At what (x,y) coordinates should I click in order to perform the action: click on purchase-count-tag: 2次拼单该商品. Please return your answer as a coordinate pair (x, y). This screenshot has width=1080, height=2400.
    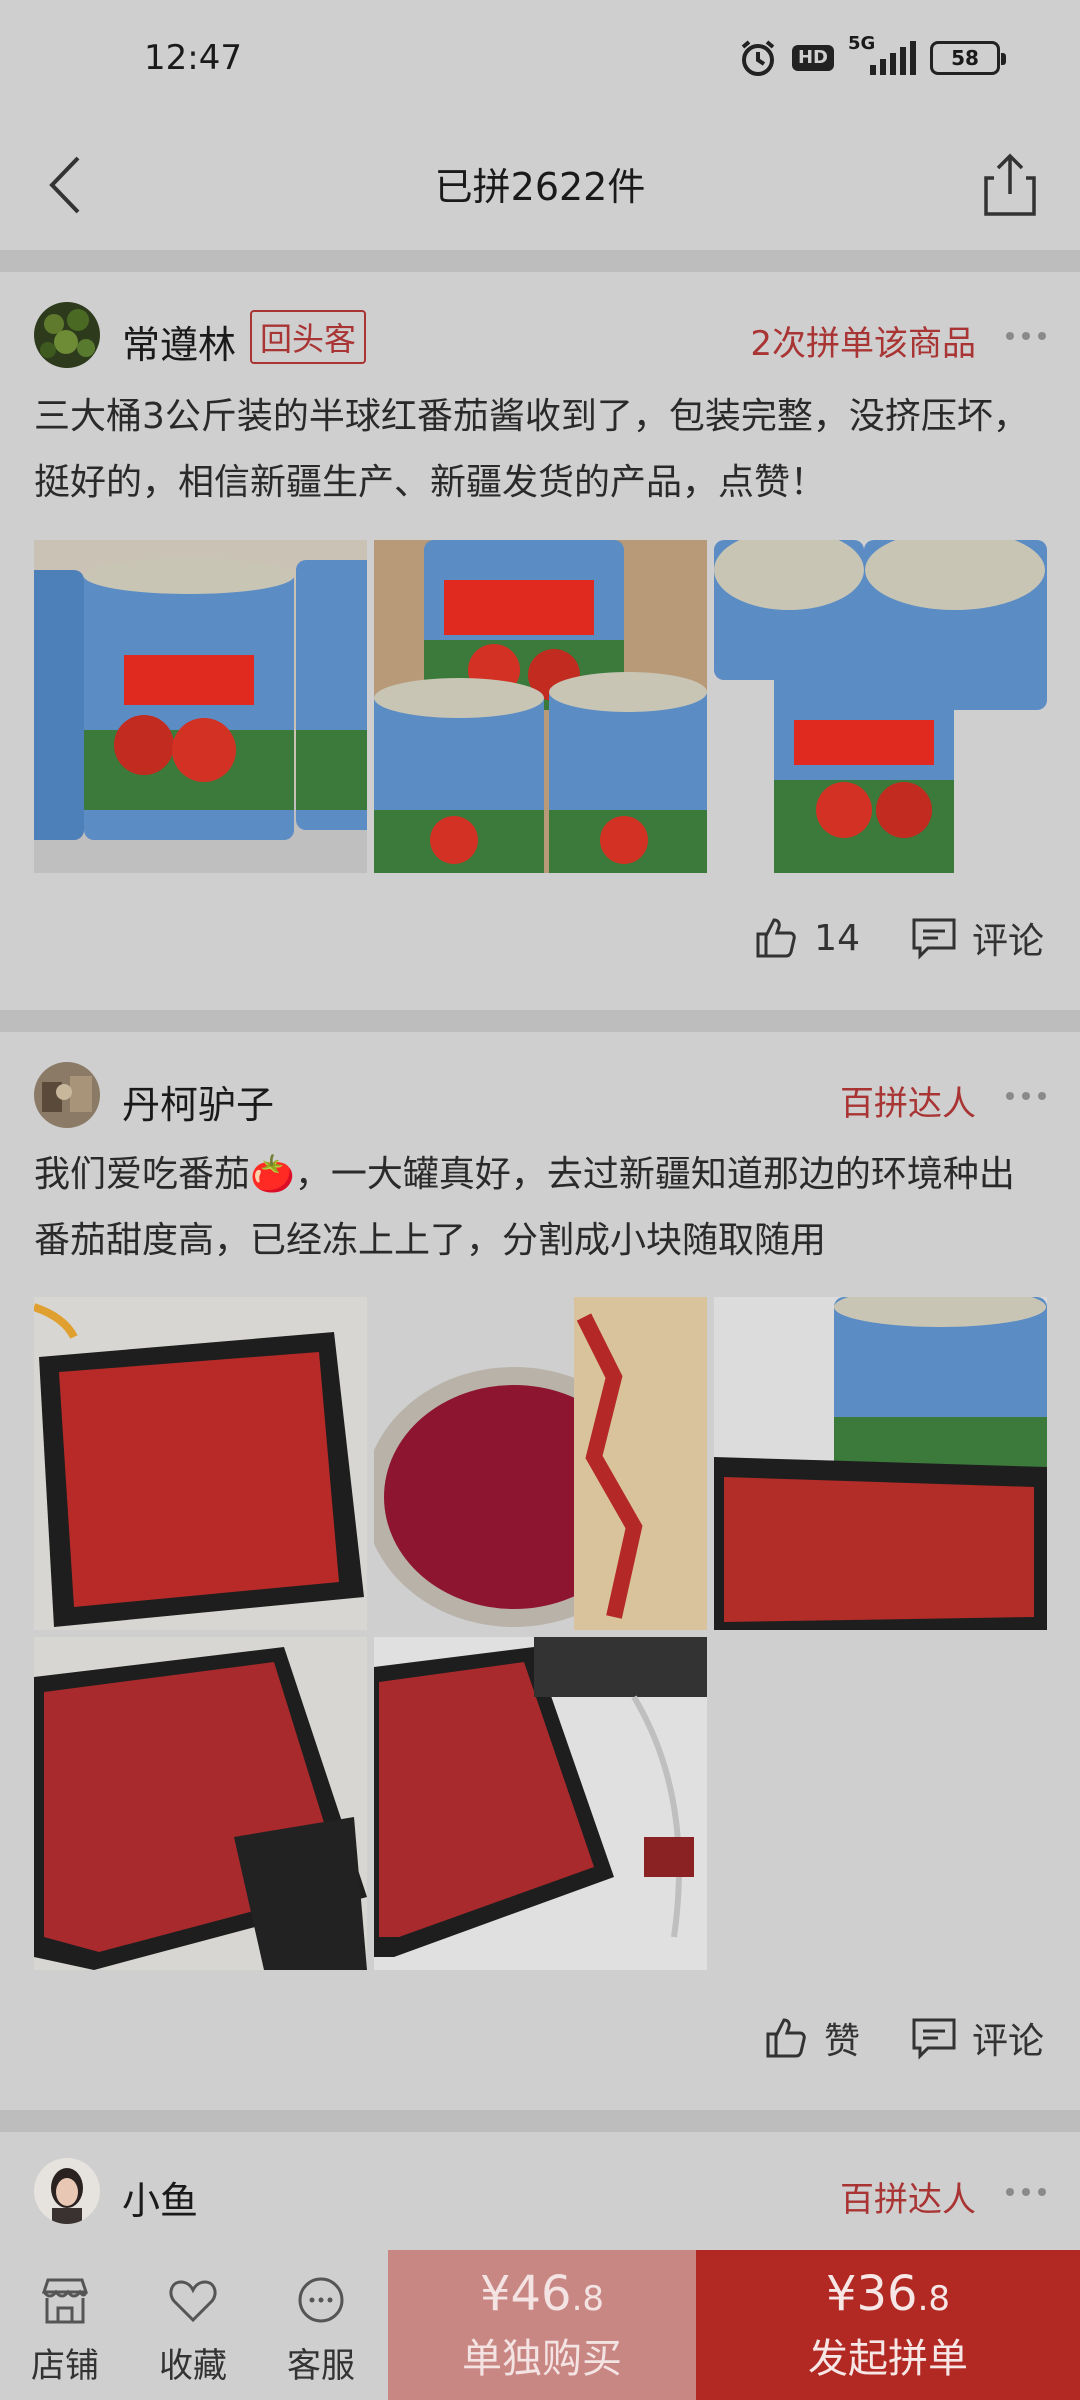
    Looking at the image, I should click on (863, 344).